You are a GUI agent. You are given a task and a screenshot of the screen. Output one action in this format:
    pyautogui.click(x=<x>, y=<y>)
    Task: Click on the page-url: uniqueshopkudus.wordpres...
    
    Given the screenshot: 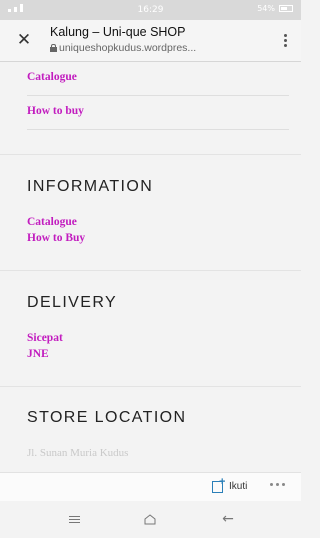 What is the action you would take?
    pyautogui.click(x=123, y=48)
    